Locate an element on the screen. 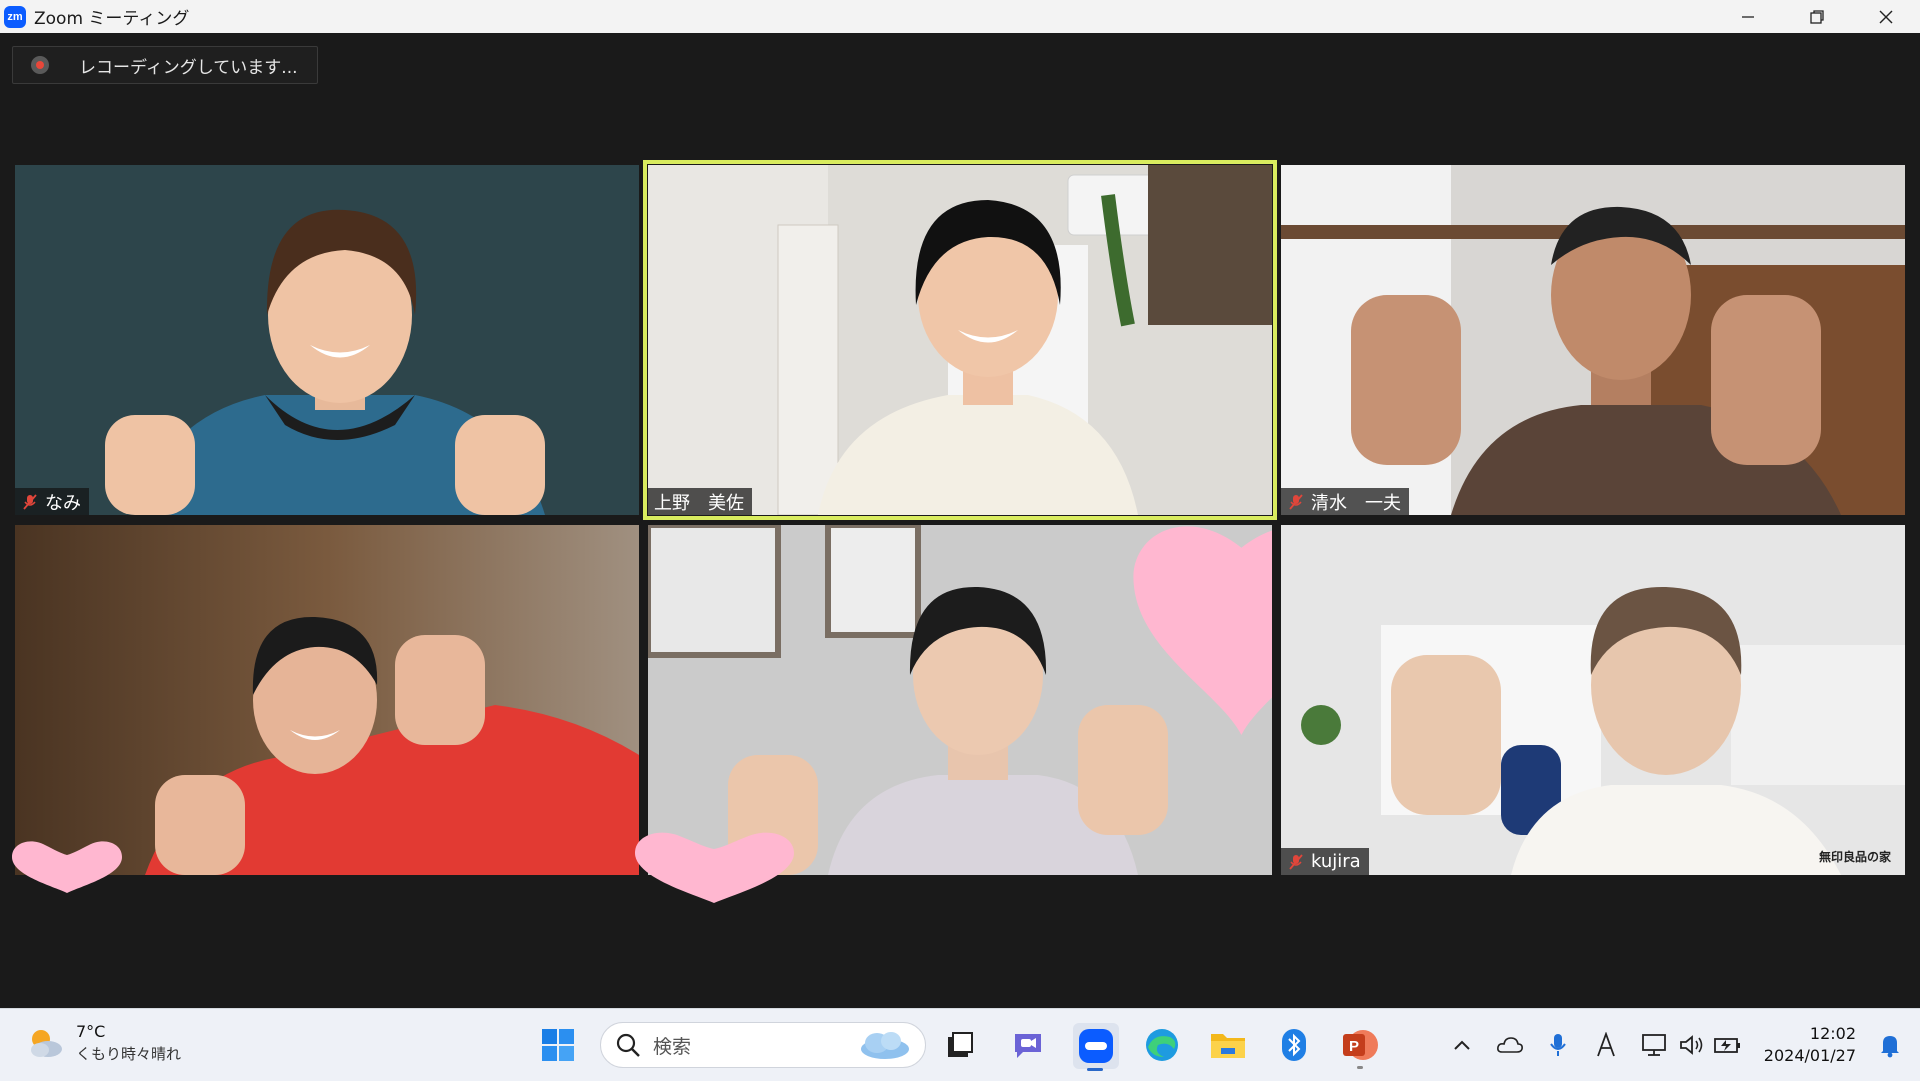  participant-name-tag: kujira is located at coordinates (1325, 861).